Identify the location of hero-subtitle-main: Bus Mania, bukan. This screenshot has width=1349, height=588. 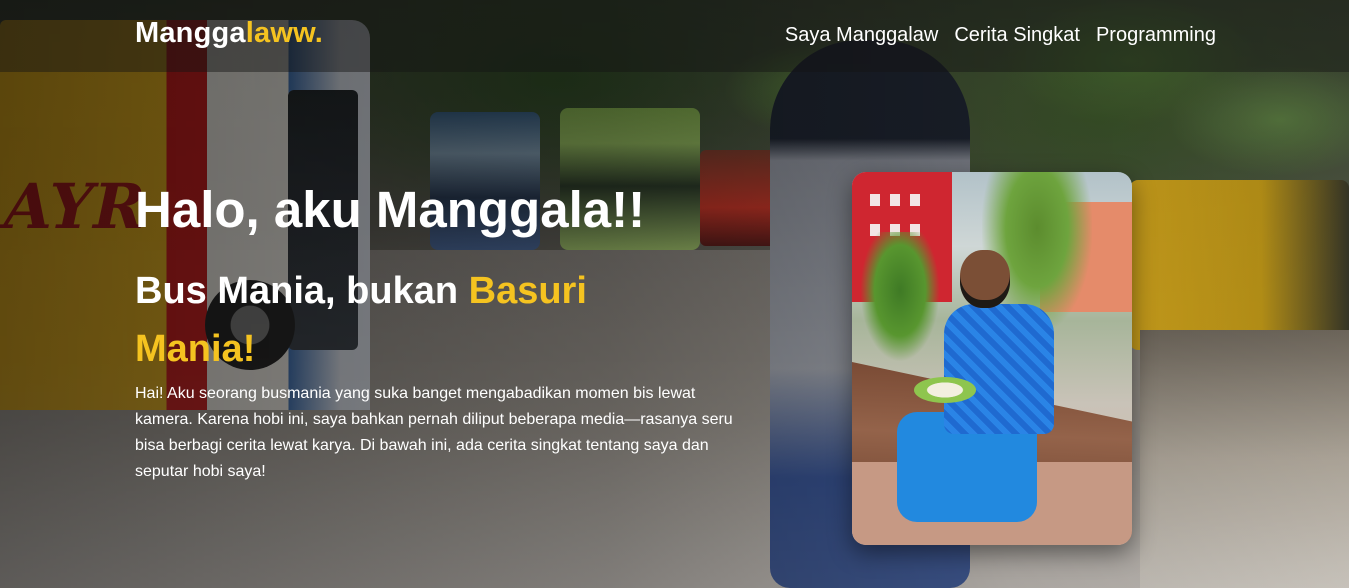
(302, 291).